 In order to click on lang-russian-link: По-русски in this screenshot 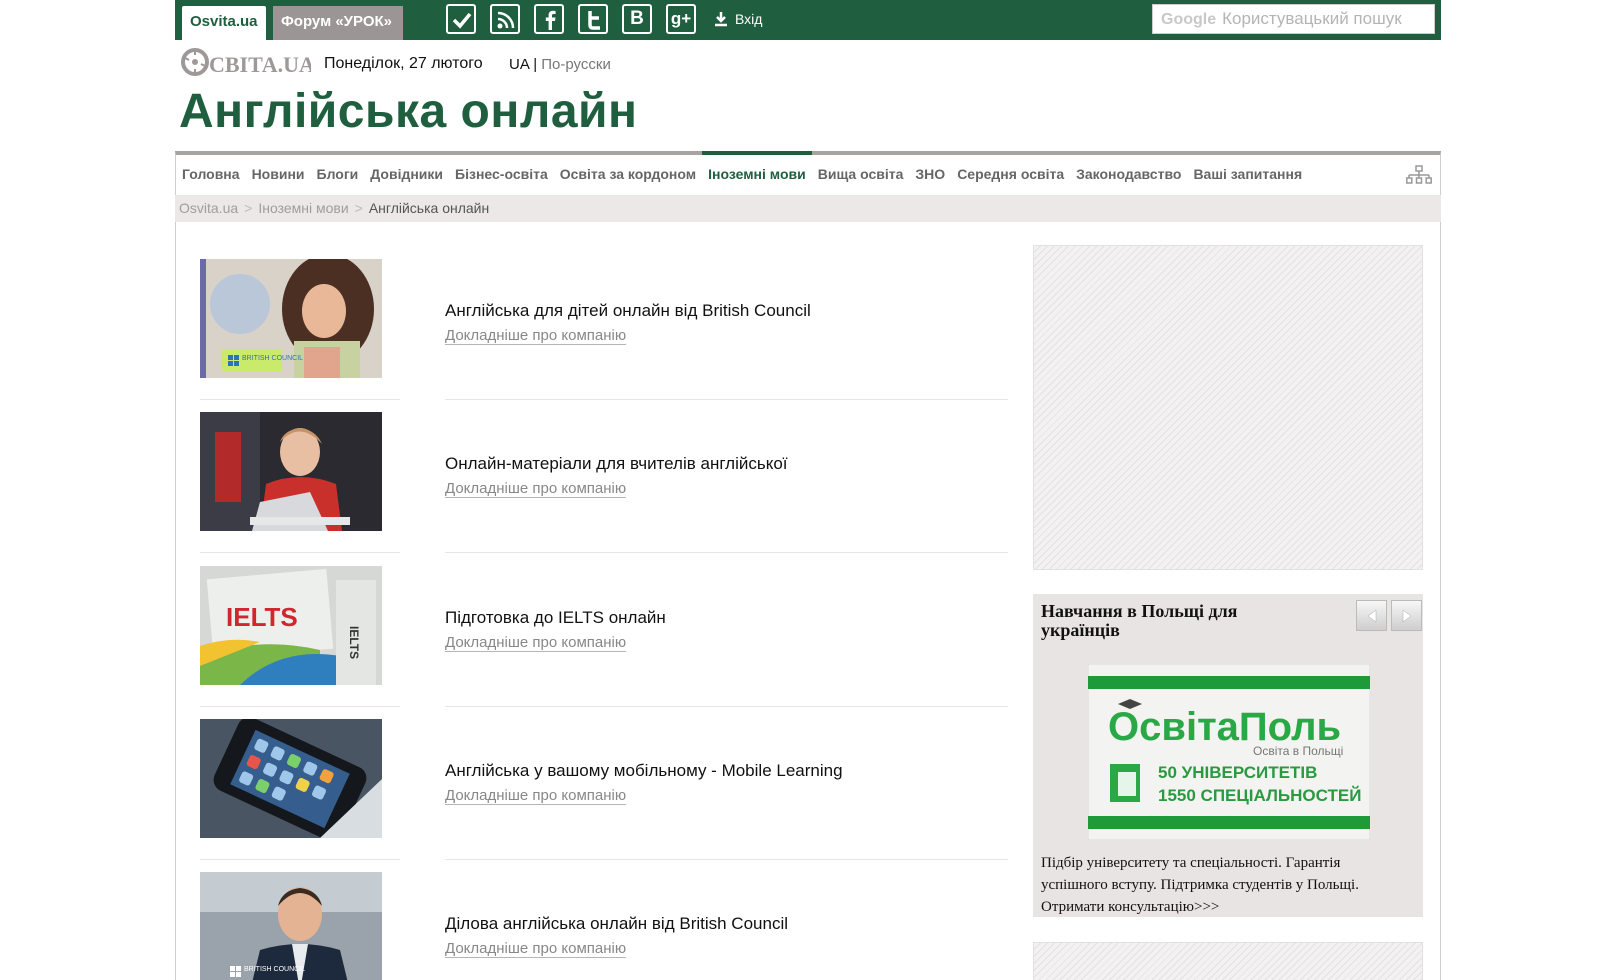, I will do `click(576, 64)`.